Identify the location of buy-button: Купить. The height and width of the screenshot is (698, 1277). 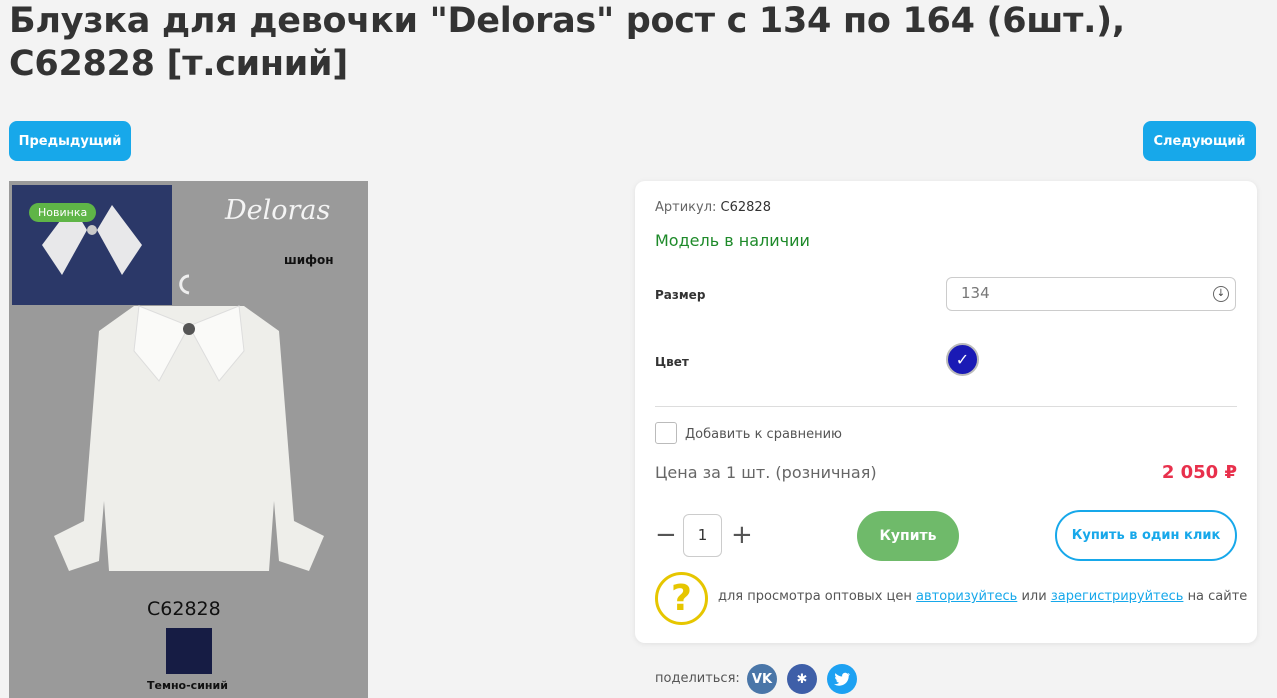
(908, 536).